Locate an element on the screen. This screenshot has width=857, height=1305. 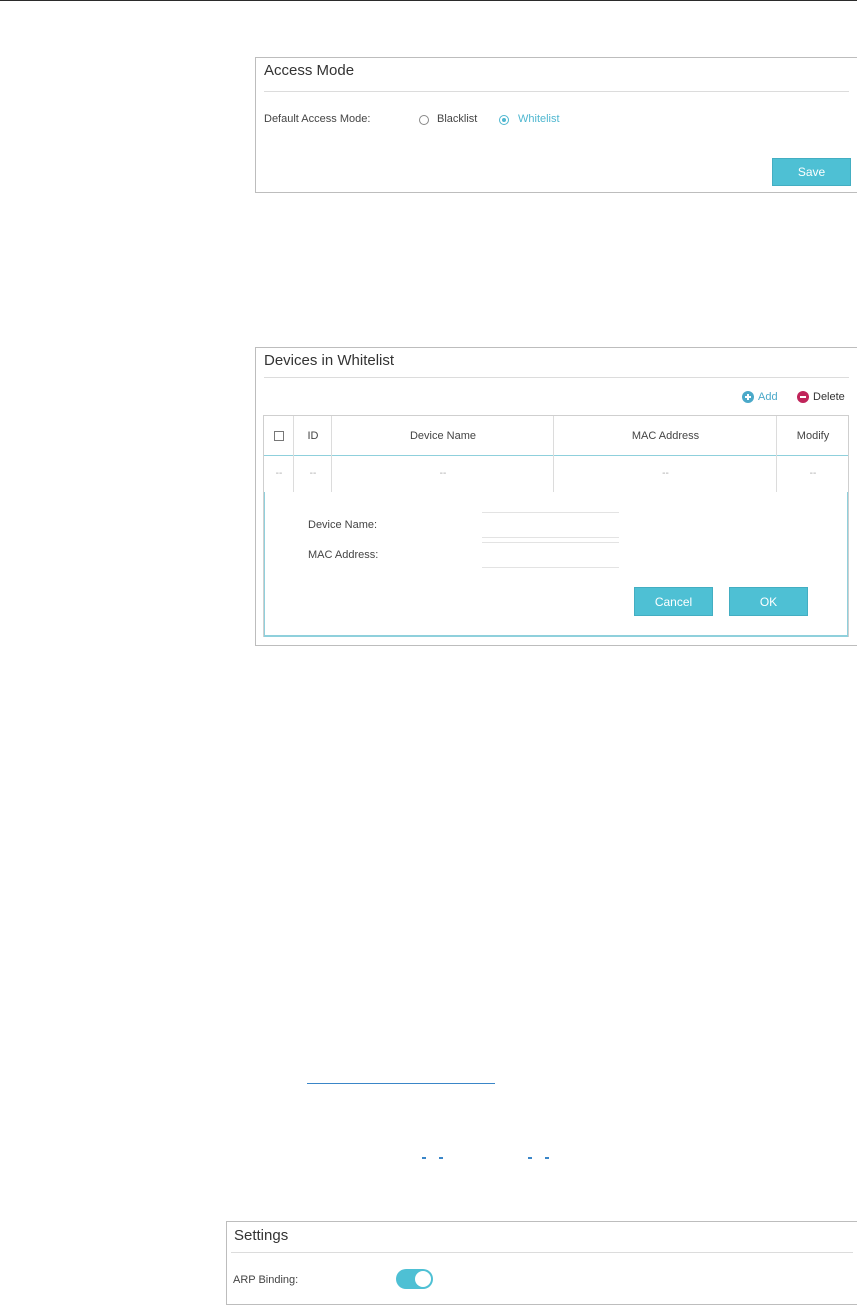
device-name-label: Device Name: is located at coordinates (343, 525).